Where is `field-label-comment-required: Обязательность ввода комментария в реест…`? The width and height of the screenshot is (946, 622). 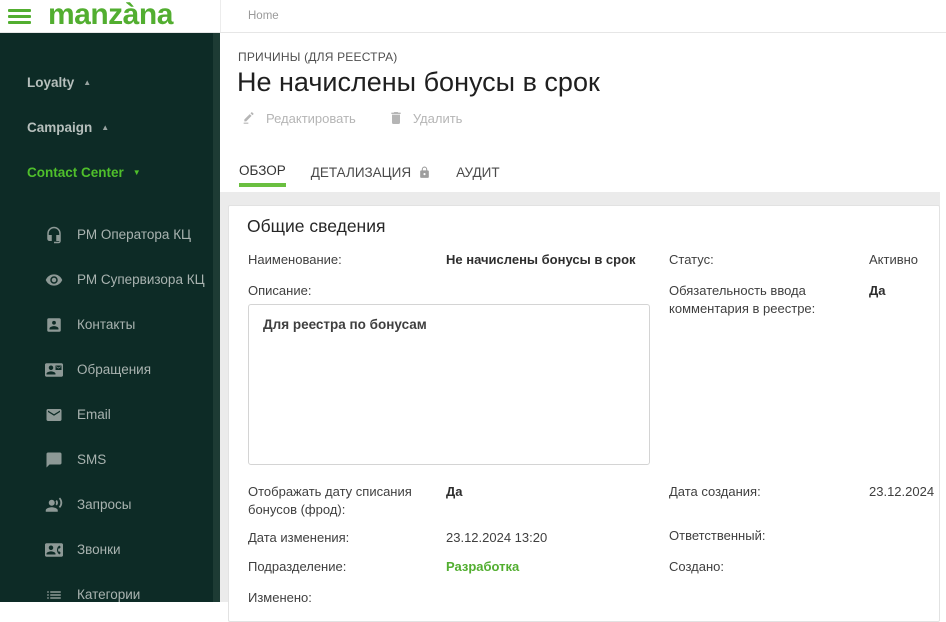 field-label-comment-required: Обязательность ввода комментария в реест… is located at coordinates (742, 299).